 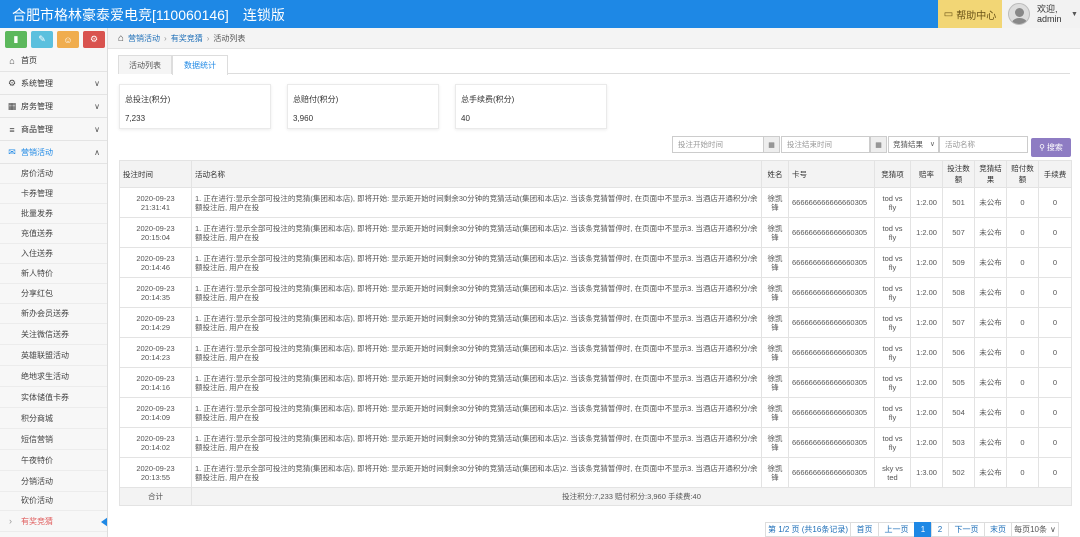 What do you see at coordinates (53, 482) in the screenshot?
I see `sidebar-subitem: 分销活动` at bounding box center [53, 482].